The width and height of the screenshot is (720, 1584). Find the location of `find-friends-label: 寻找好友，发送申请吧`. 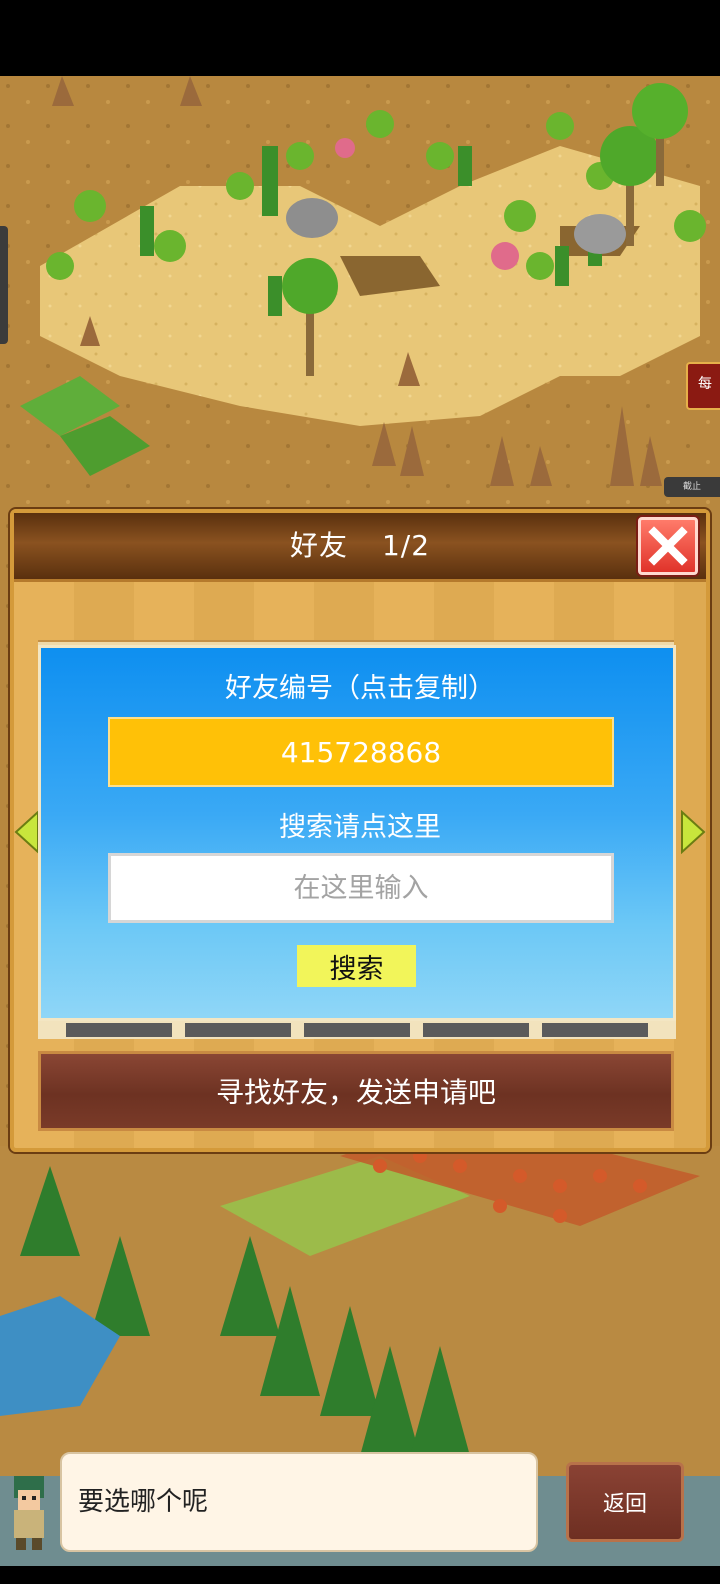

find-friends-label: 寻找好友，发送申请吧 is located at coordinates (355, 1092).